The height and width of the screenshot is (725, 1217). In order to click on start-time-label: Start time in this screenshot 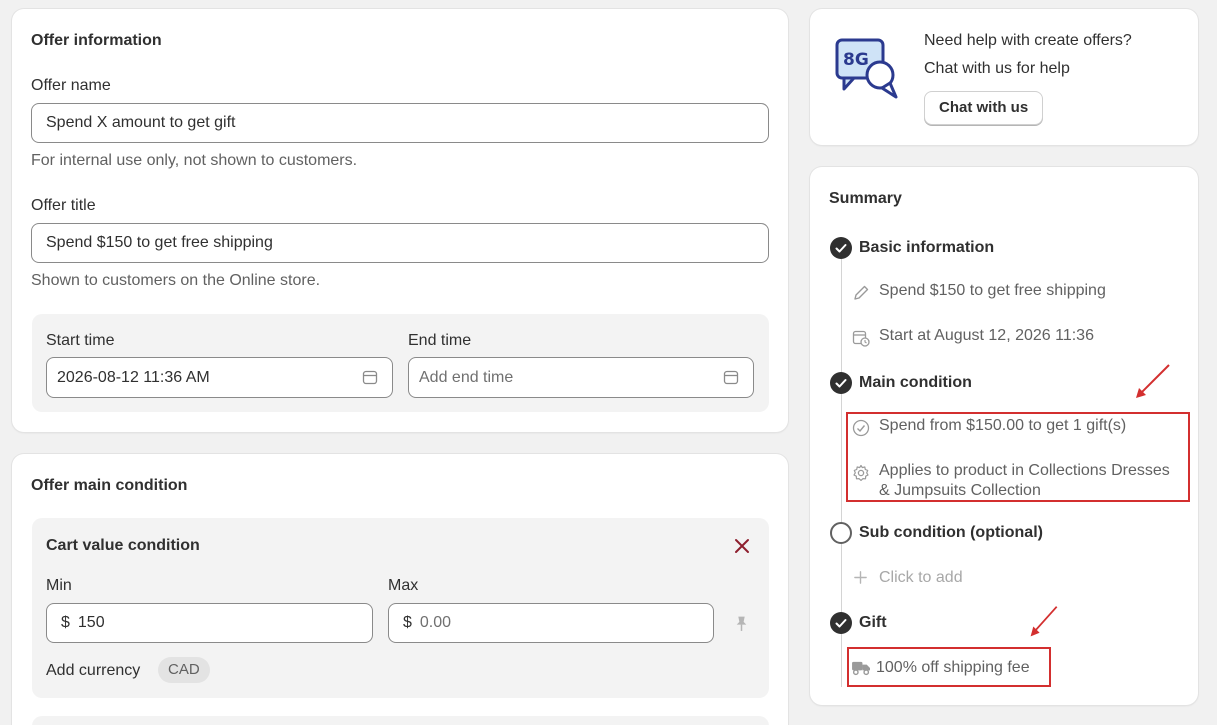, I will do `click(80, 340)`.